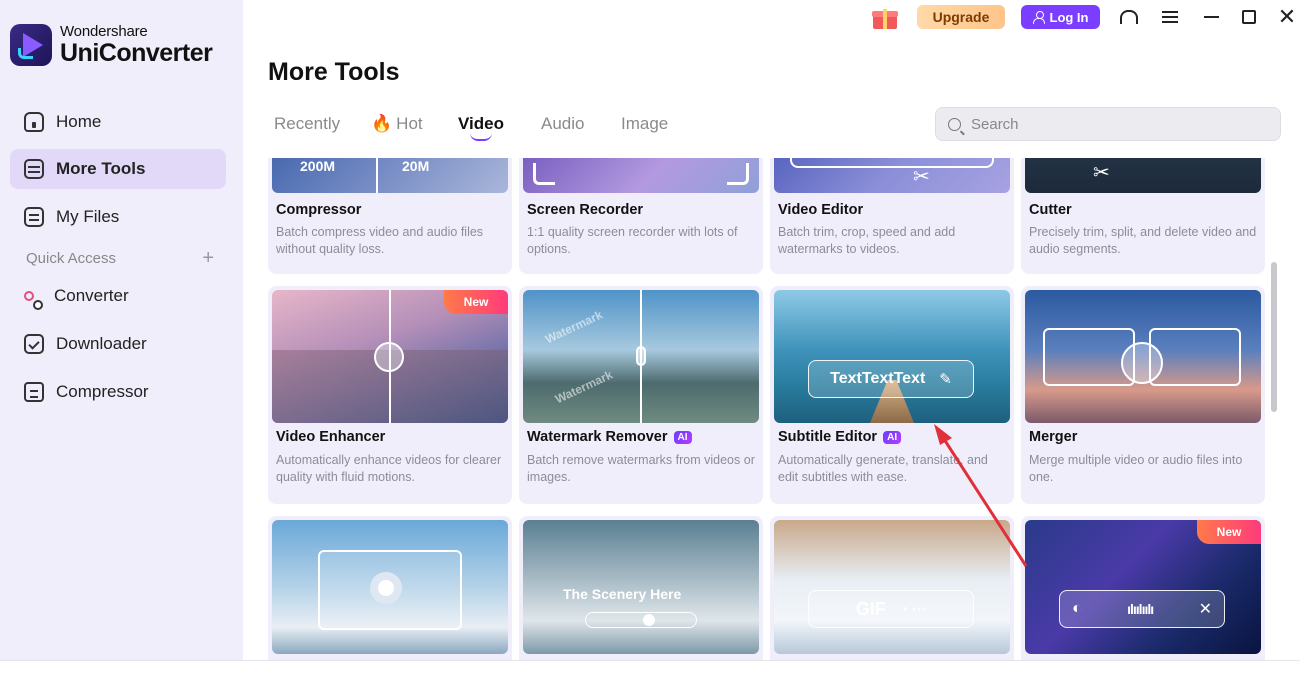 The height and width of the screenshot is (676, 1300). I want to click on bottom-divider, so click(650, 660).